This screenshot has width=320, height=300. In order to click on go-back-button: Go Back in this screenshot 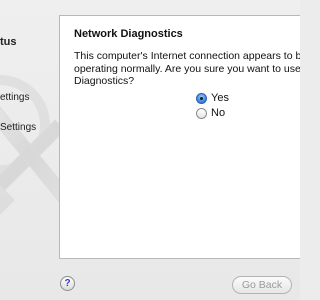, I will do `click(262, 285)`.